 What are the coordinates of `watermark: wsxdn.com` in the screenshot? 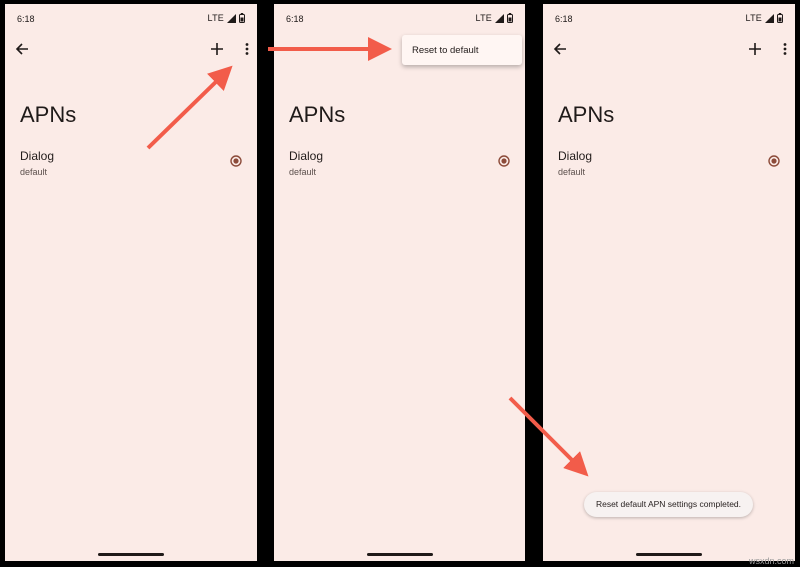 It's located at (771, 561).